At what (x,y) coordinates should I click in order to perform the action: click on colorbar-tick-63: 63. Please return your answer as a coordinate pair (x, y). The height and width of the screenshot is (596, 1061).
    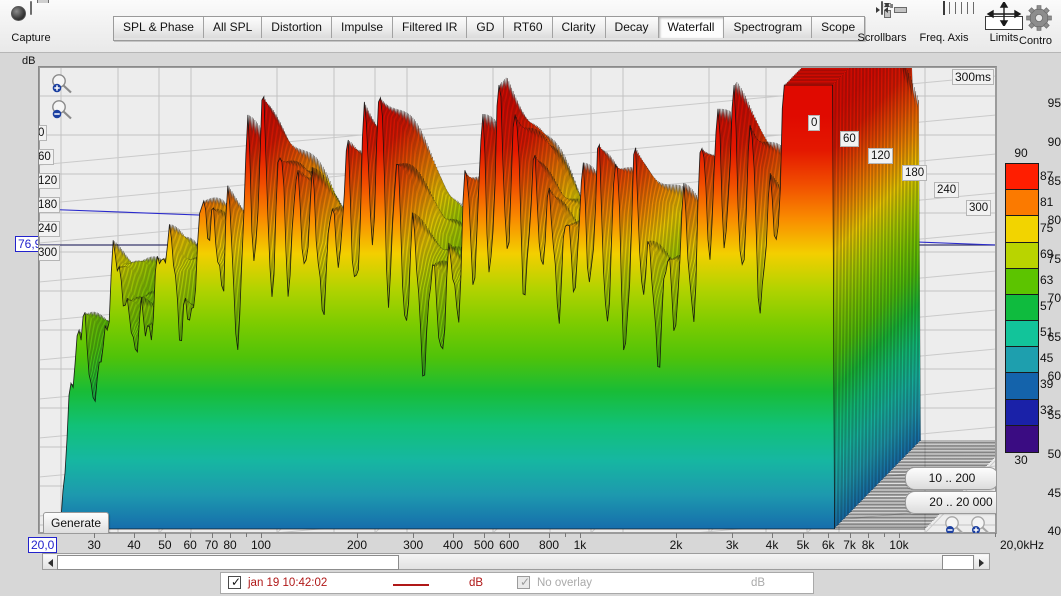
    Looking at the image, I should click on (1047, 280).